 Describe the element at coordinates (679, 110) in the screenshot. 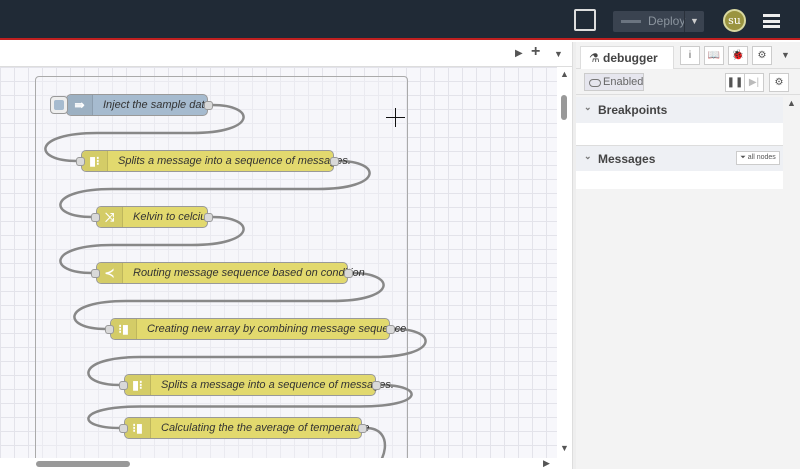

I see `breakpoints-header: ⌄ Breakpoints` at that location.